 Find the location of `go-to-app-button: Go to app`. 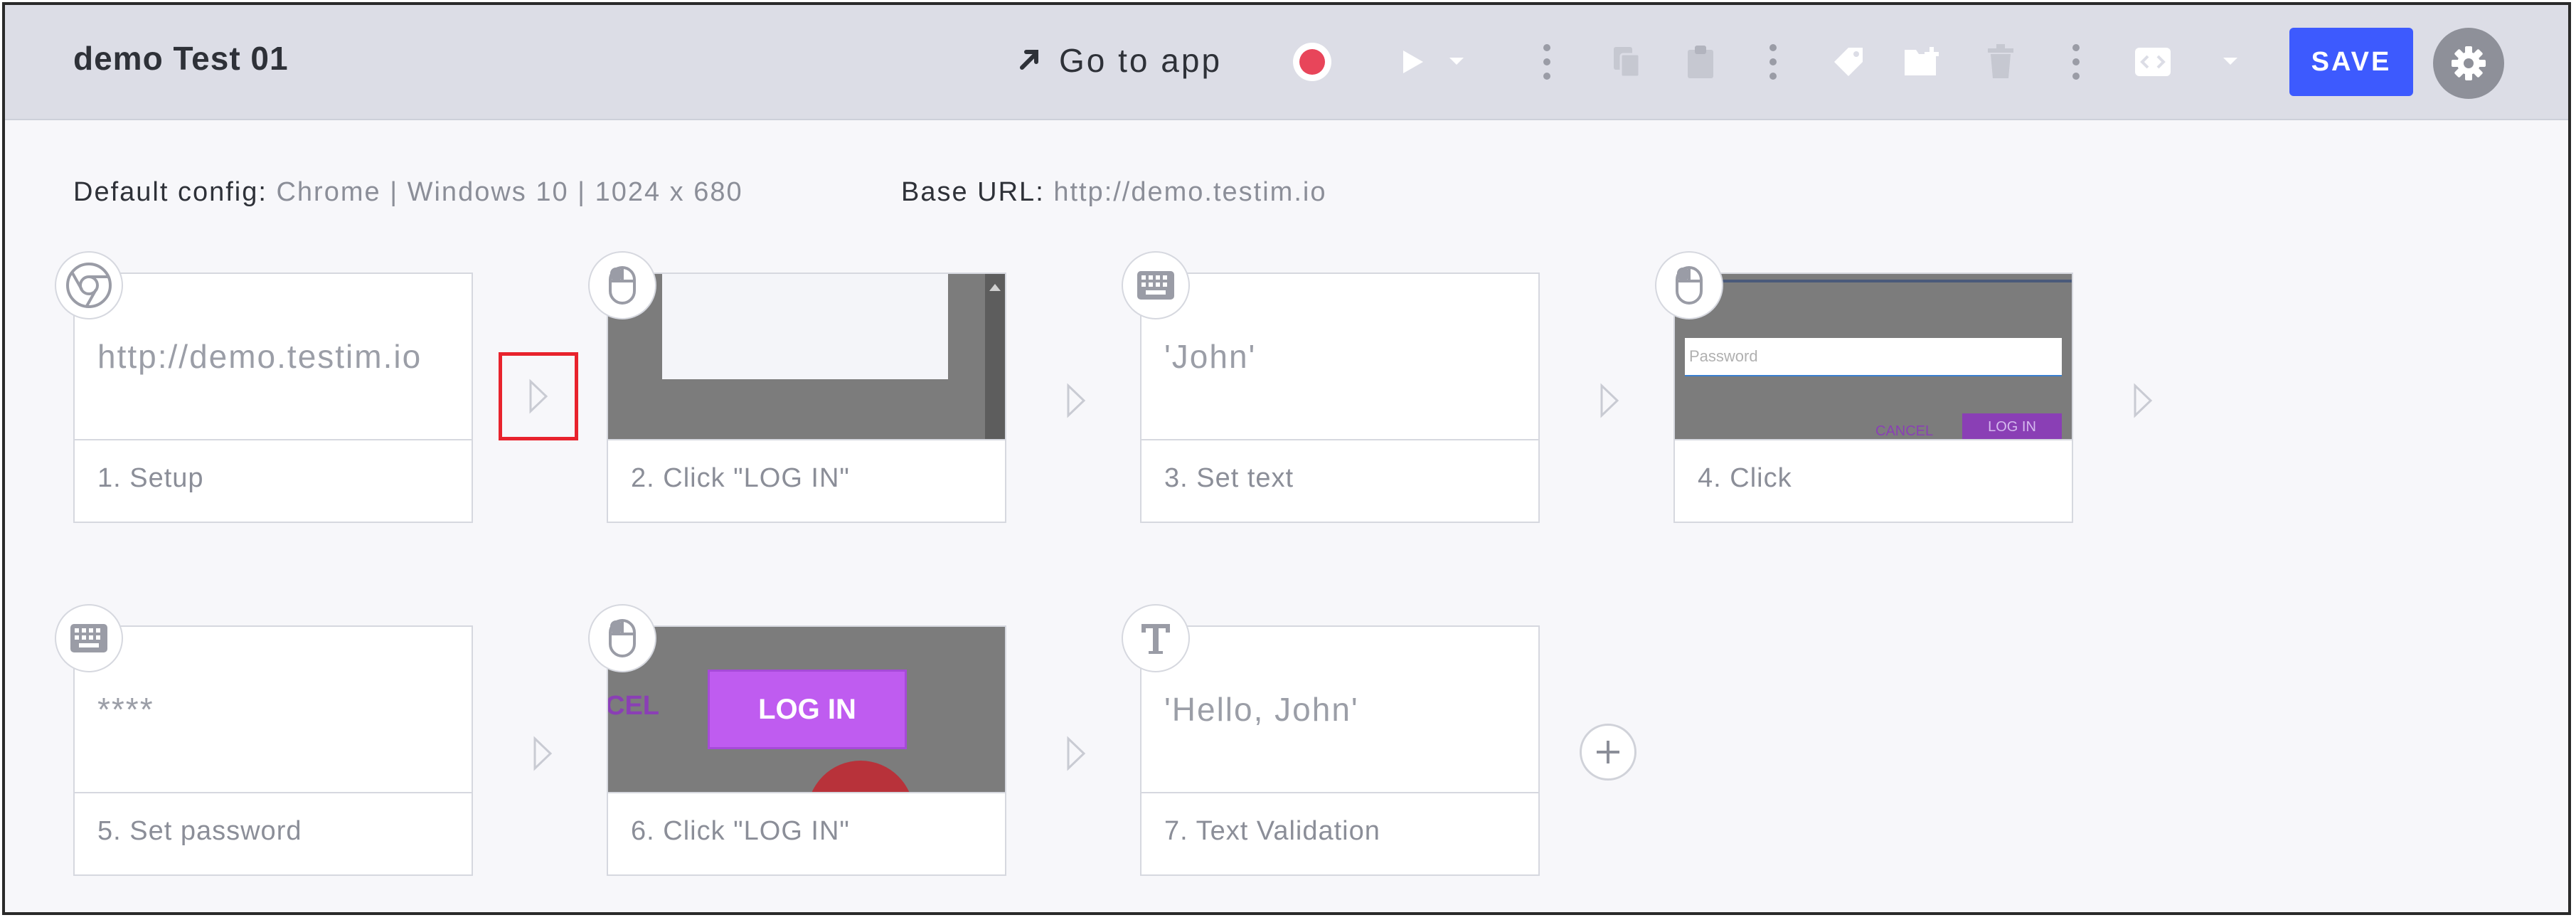

go-to-app-button: Go to app is located at coordinates (1119, 61).